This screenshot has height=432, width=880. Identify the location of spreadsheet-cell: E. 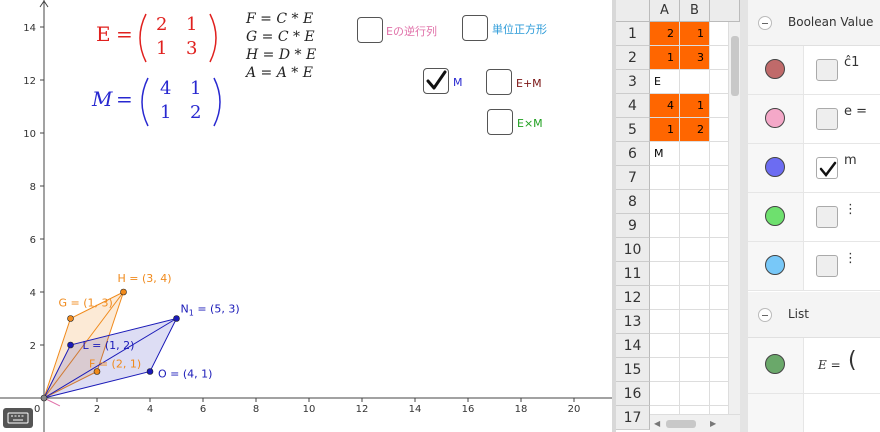
(665, 82).